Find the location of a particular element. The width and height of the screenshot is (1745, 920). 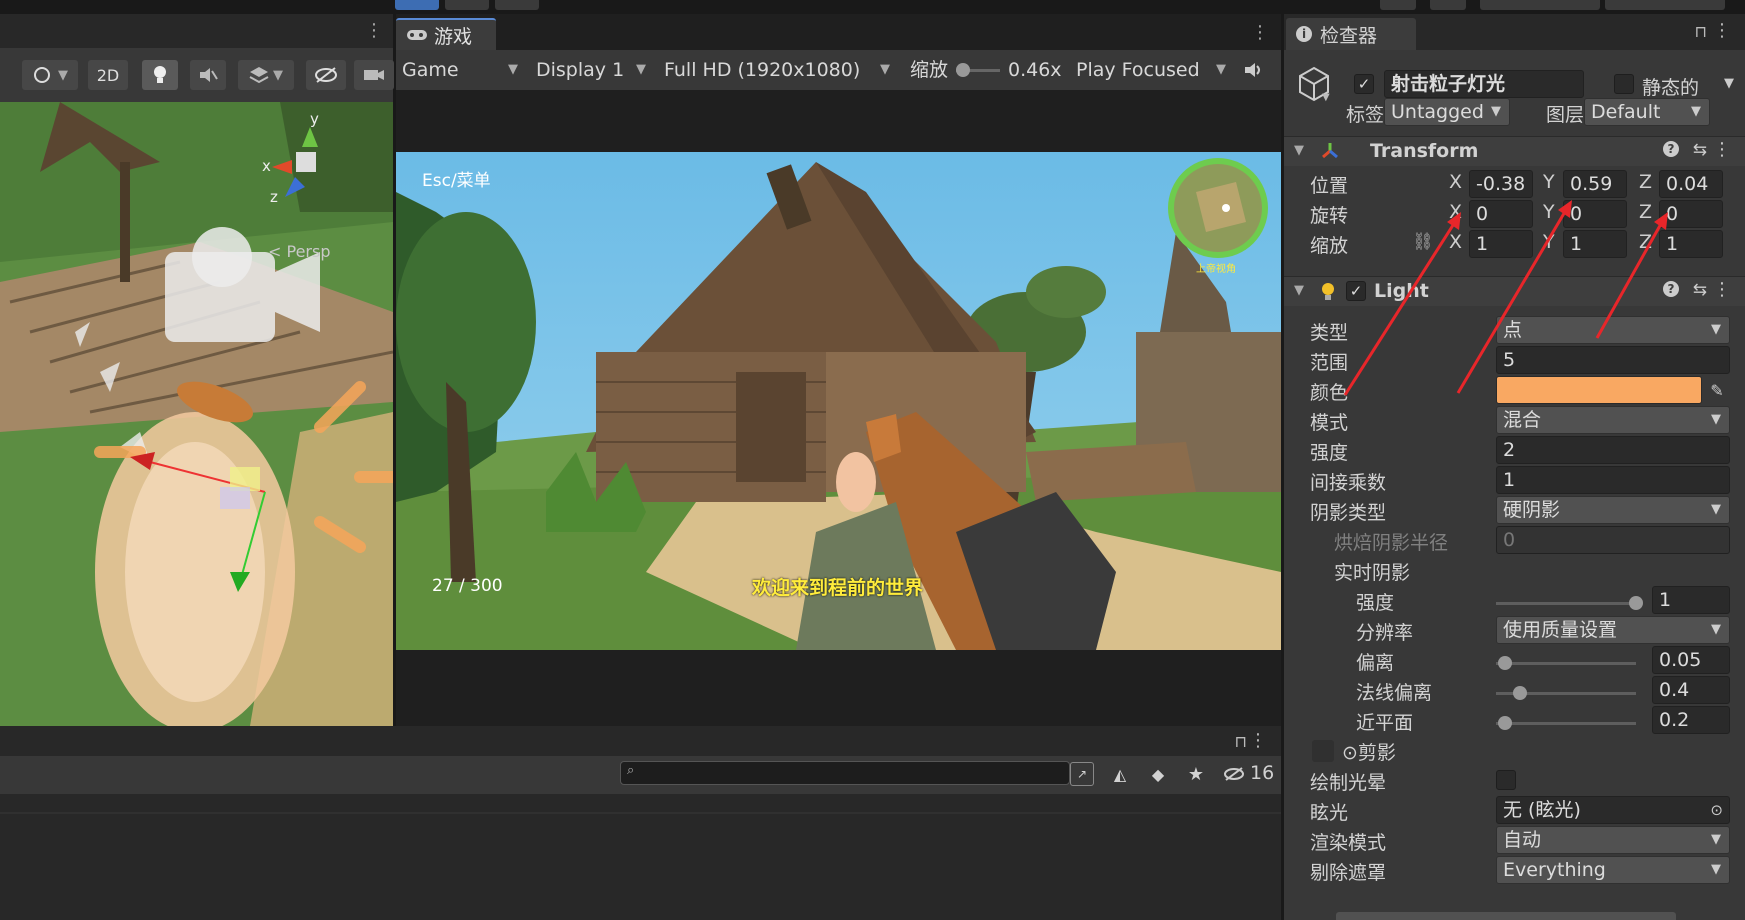

tab-inspector: i 检查器 is located at coordinates (1351, 34).